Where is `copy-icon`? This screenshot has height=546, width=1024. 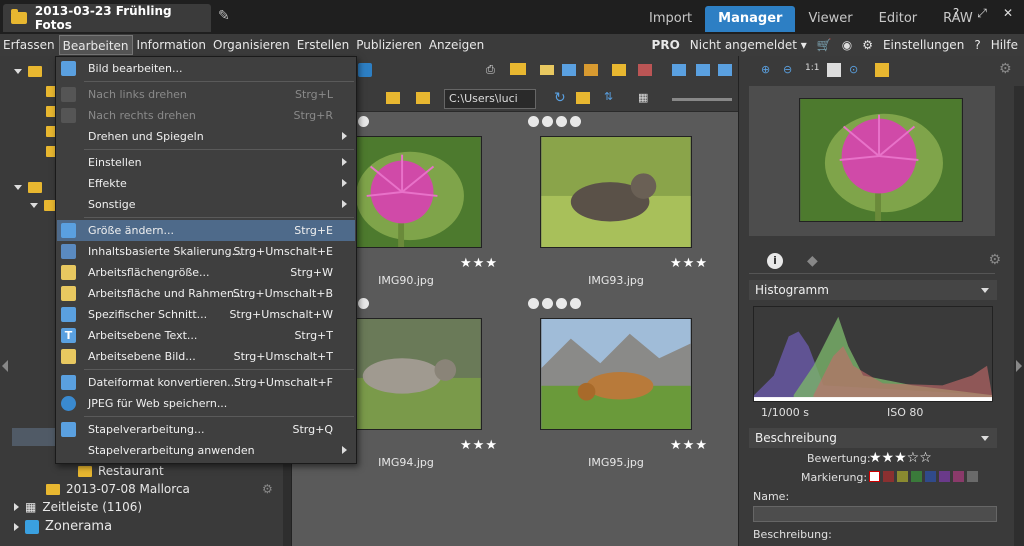
copy-icon is located at coordinates (569, 70).